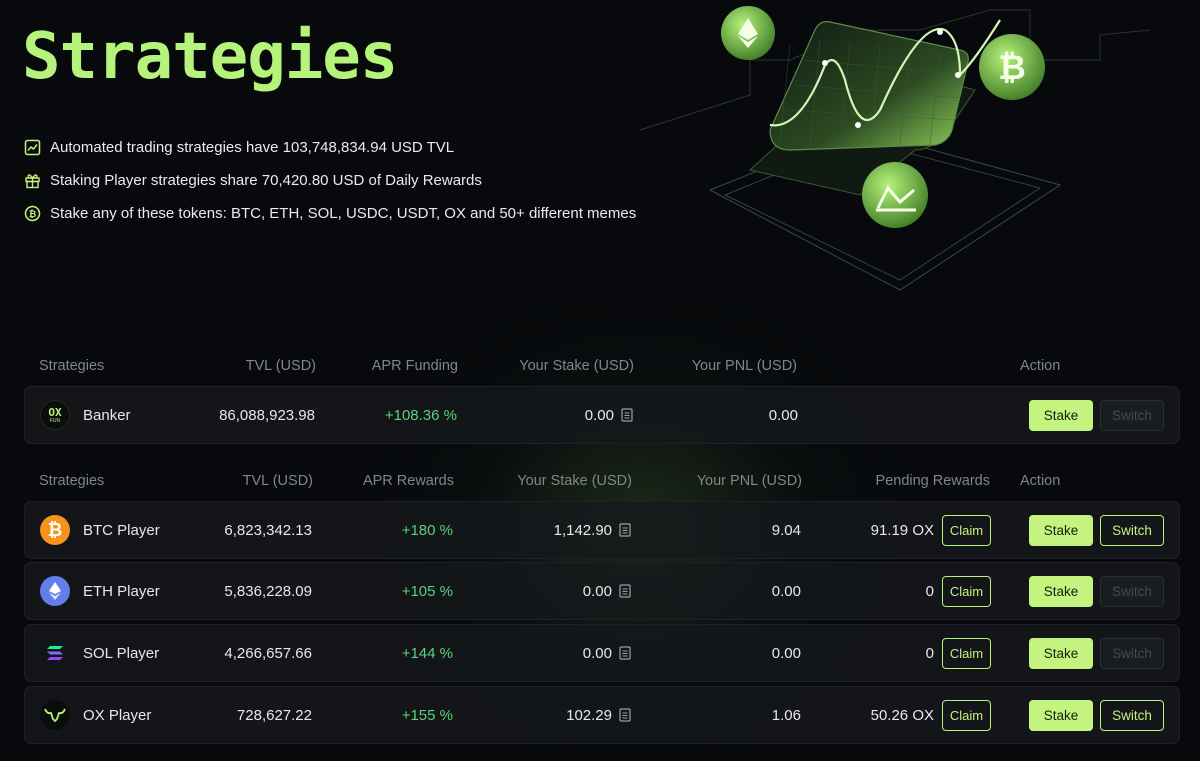 Image resolution: width=1200 pixels, height=761 pixels. I want to click on tvl-value: 6,823,342.13, so click(268, 530).